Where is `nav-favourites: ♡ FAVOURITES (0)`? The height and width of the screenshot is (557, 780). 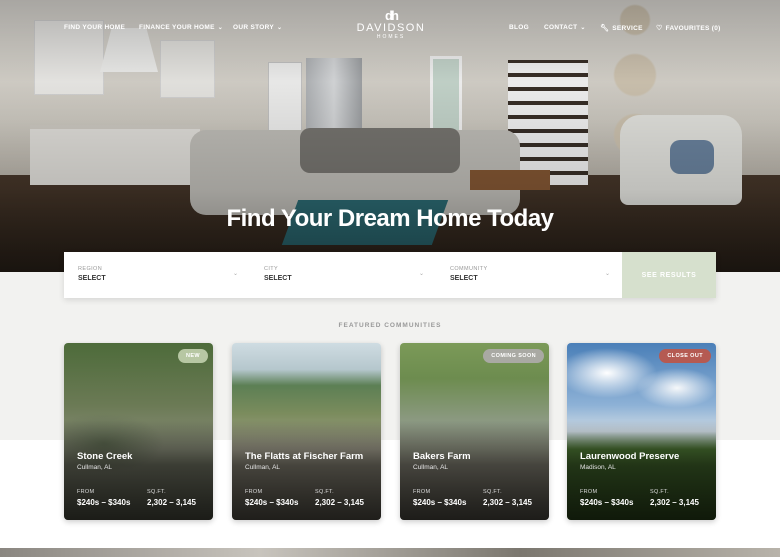
nav-favourites: ♡ FAVOURITES (0) is located at coordinates (688, 28).